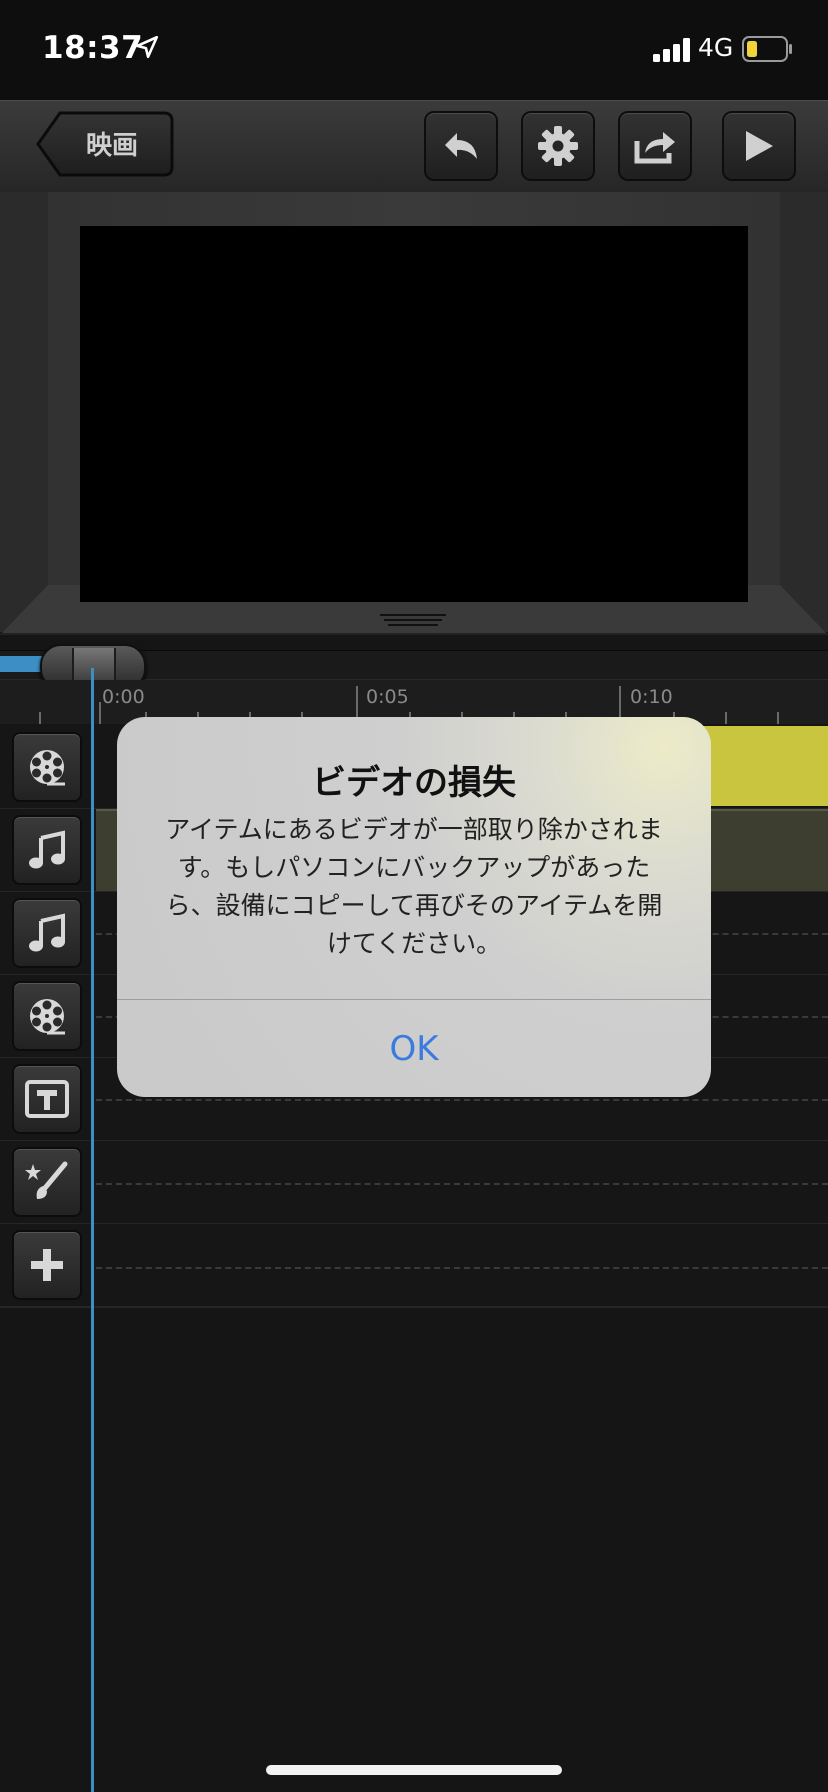 The image size is (828, 1792). I want to click on home-indicator, so click(414, 1770).